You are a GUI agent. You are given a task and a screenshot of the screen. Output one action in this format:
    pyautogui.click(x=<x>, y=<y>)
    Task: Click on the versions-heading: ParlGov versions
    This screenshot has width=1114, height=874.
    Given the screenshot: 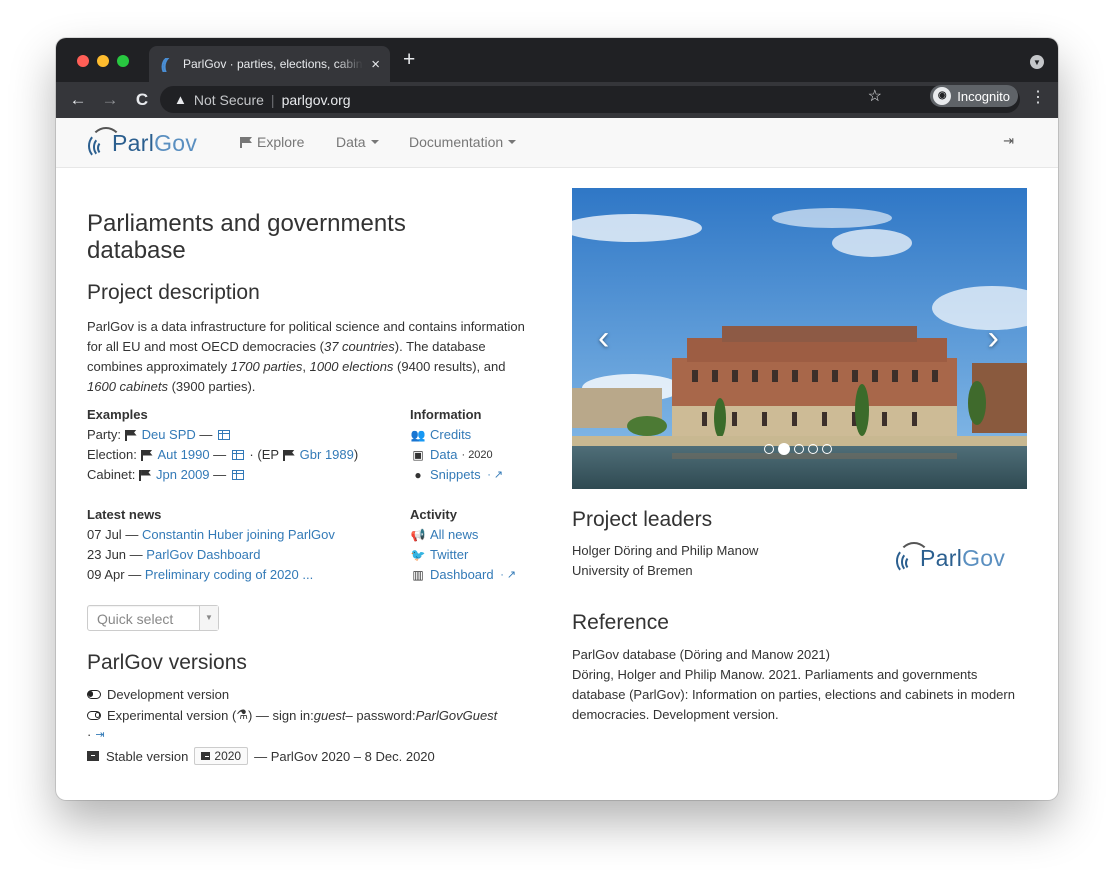 What is the action you would take?
    pyautogui.click(x=167, y=662)
    